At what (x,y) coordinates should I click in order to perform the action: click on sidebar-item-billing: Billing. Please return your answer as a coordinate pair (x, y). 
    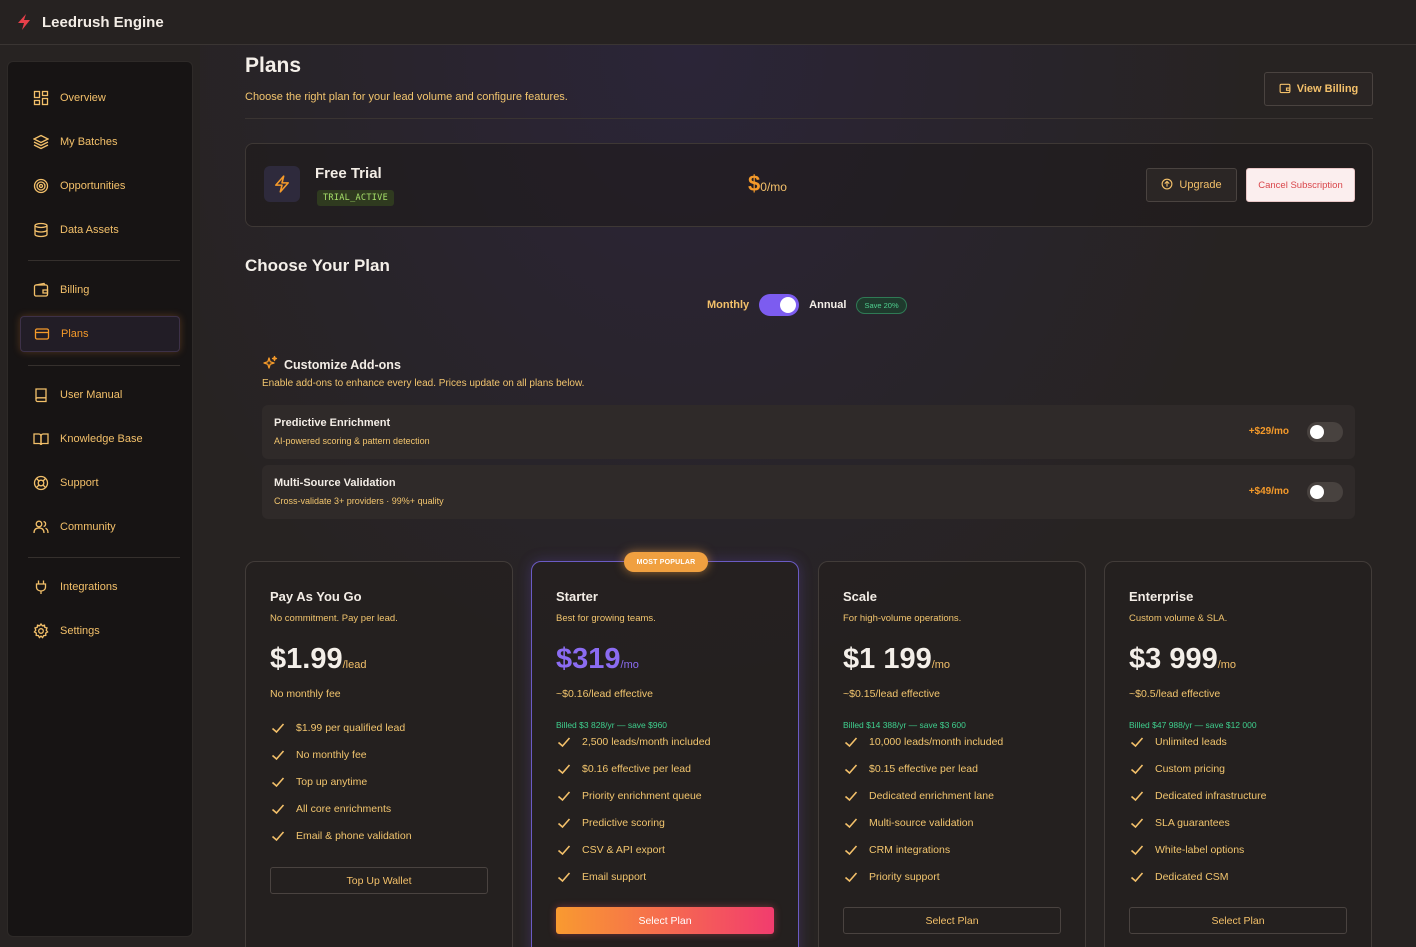
    Looking at the image, I should click on (100, 290).